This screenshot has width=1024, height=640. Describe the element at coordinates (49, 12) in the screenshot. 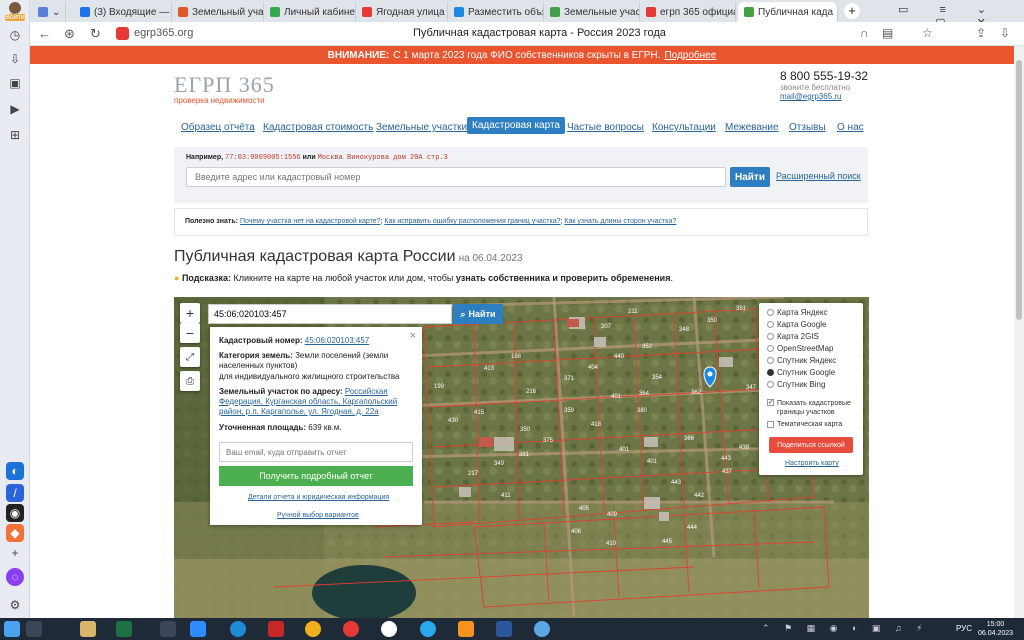

I see `tab-pinned: ⌄` at that location.